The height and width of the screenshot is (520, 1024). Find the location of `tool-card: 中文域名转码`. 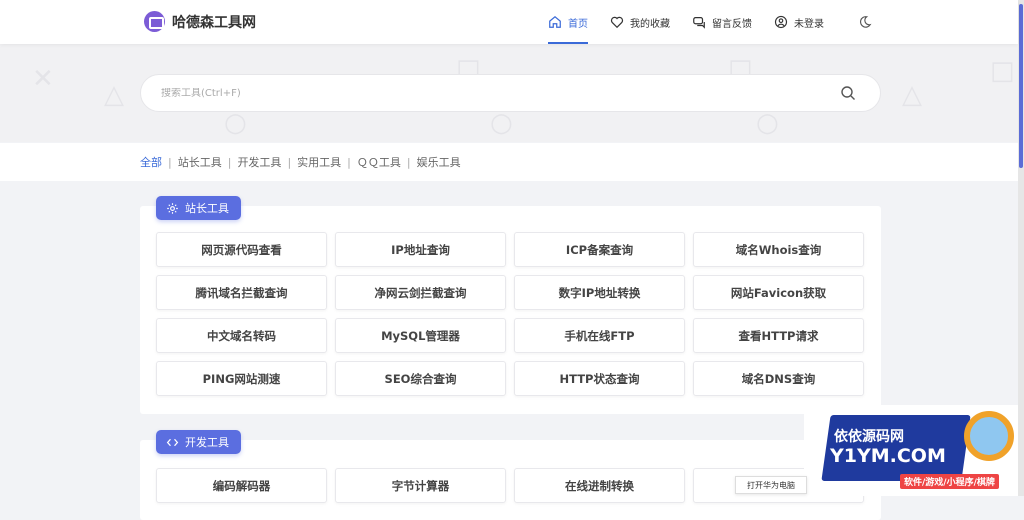

tool-card: 中文域名转码 is located at coordinates (241, 335).